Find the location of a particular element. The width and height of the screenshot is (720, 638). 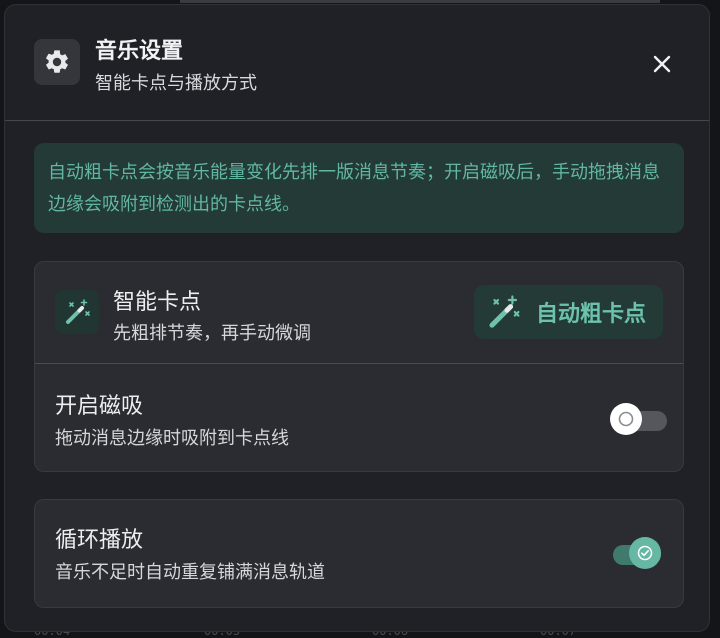

close-button is located at coordinates (662, 64).